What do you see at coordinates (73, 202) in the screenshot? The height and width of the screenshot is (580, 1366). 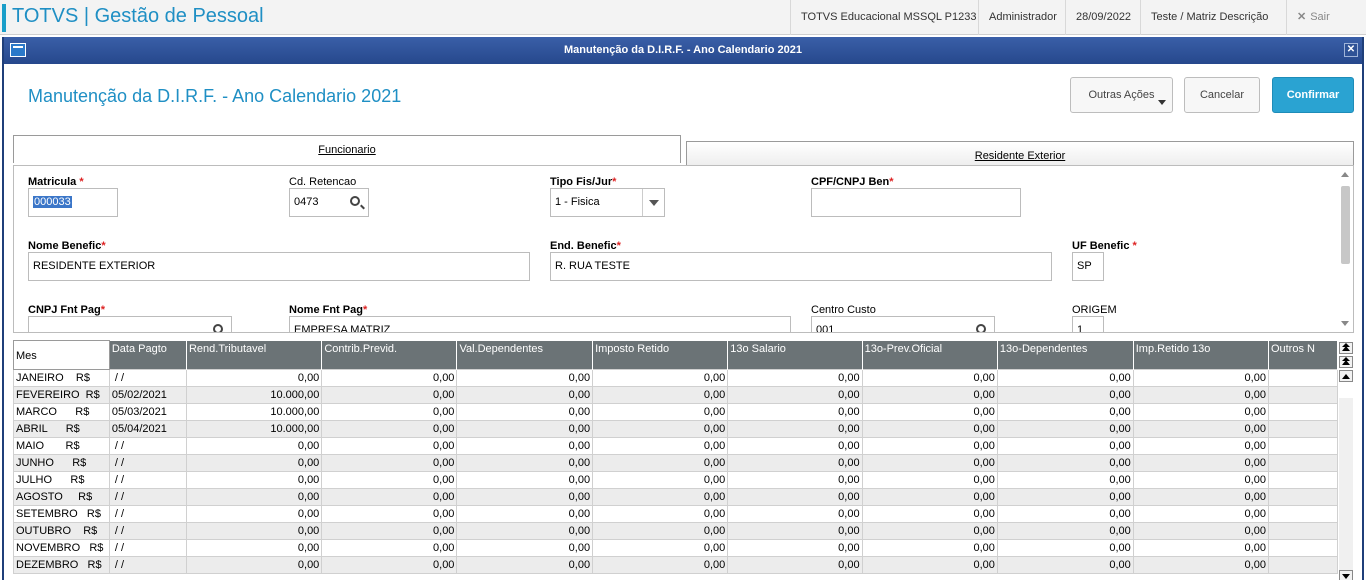 I see `matricula-field: 000033` at bounding box center [73, 202].